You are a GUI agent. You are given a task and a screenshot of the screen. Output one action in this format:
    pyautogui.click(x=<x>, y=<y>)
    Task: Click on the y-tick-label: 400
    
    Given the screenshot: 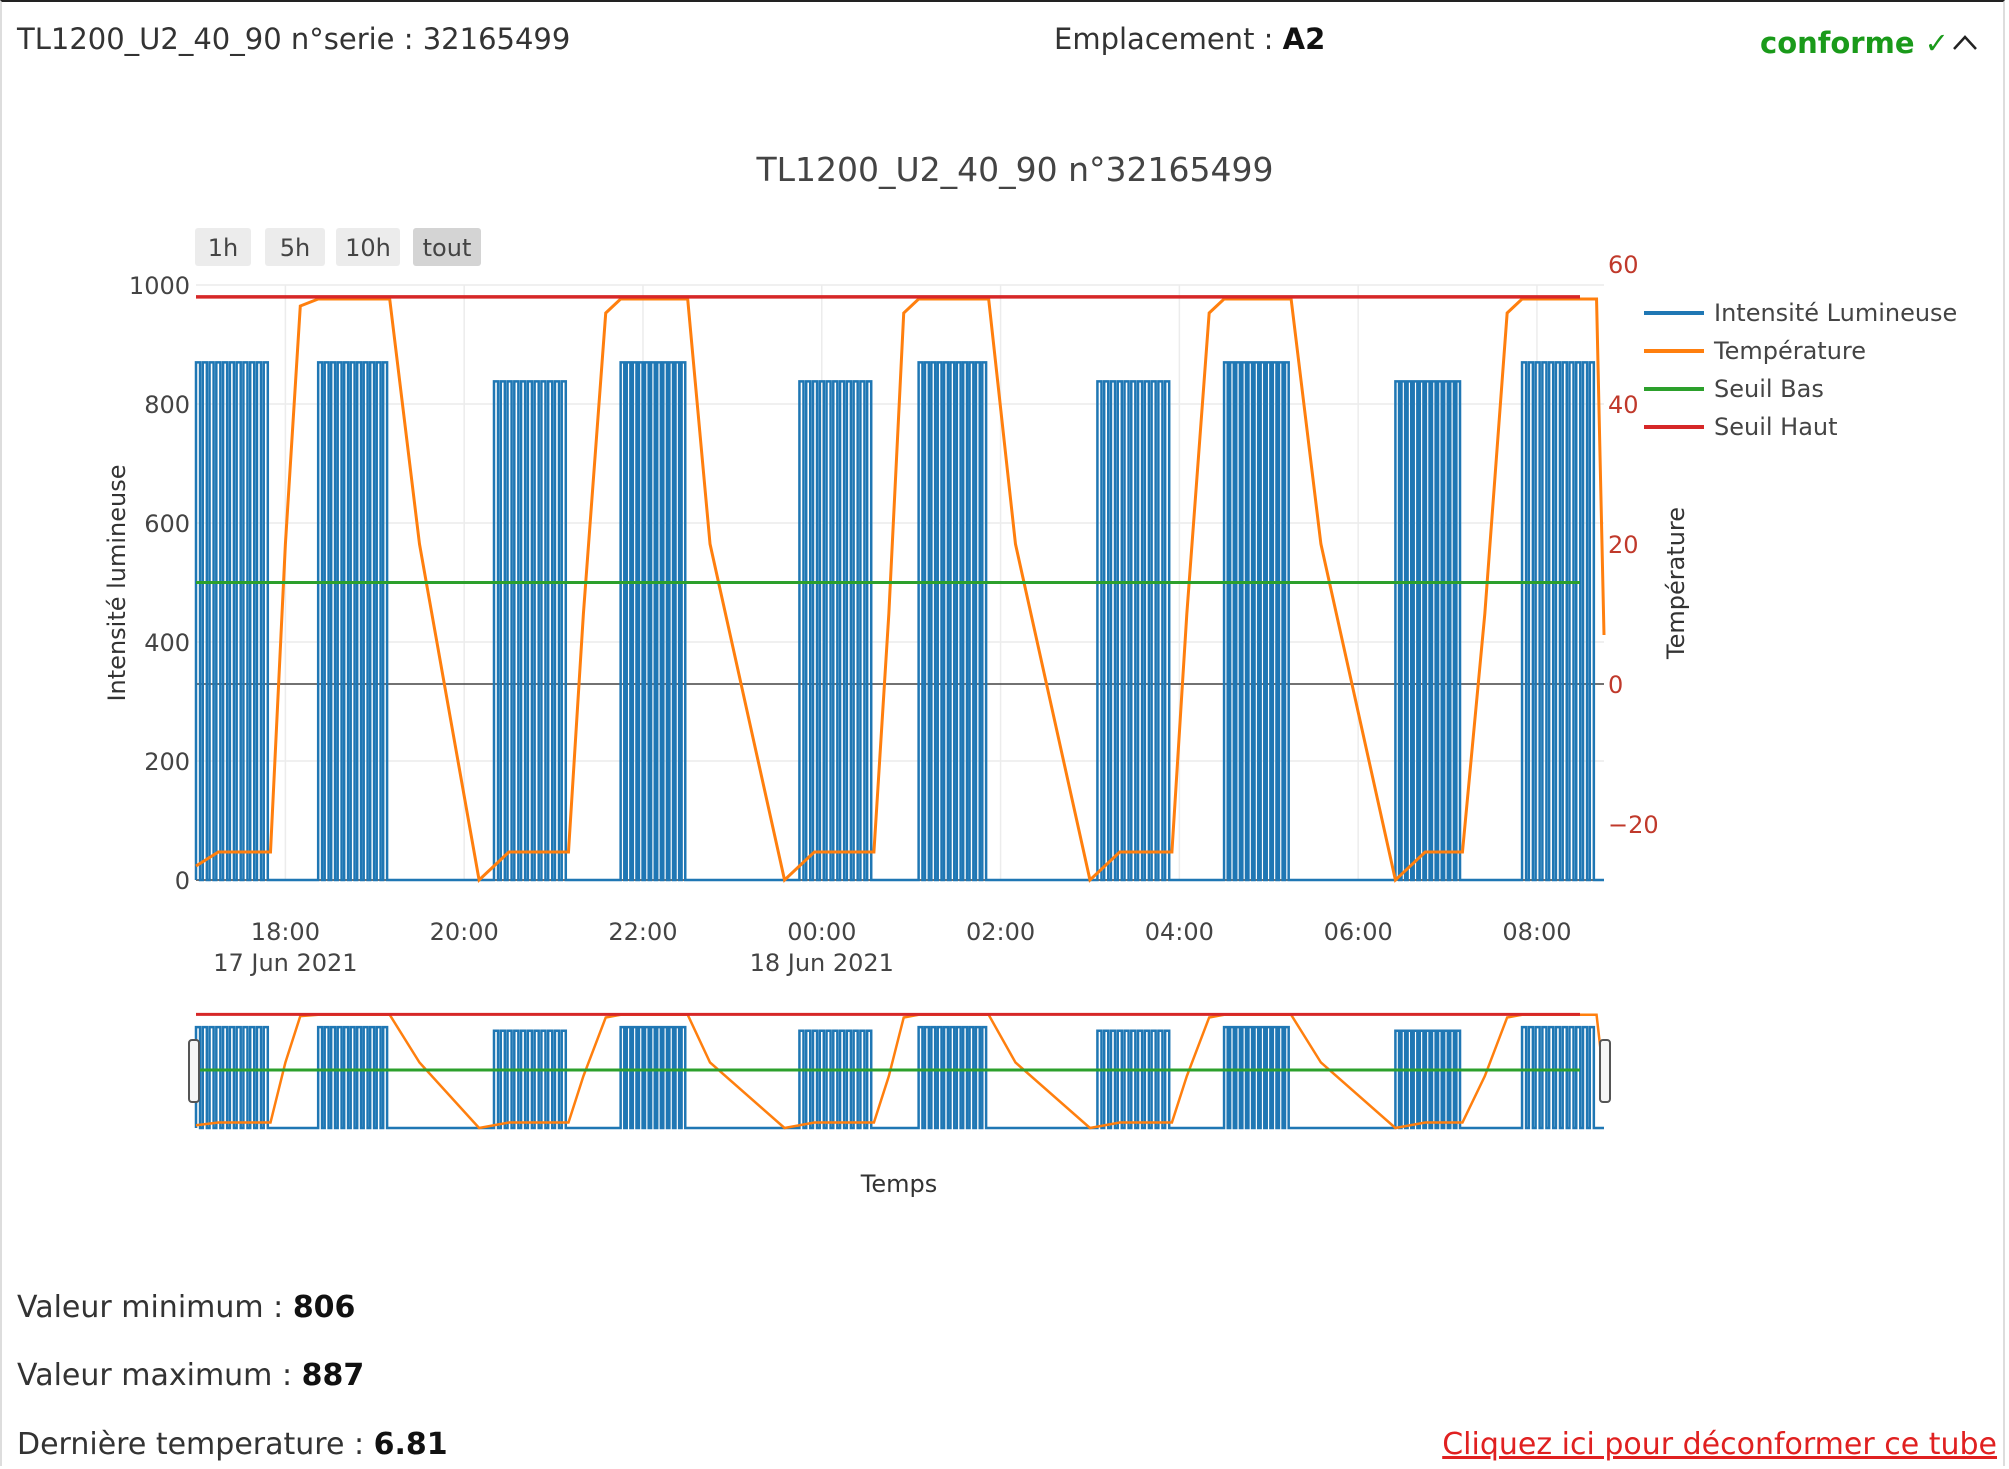 What is the action you would take?
    pyautogui.click(x=167, y=643)
    